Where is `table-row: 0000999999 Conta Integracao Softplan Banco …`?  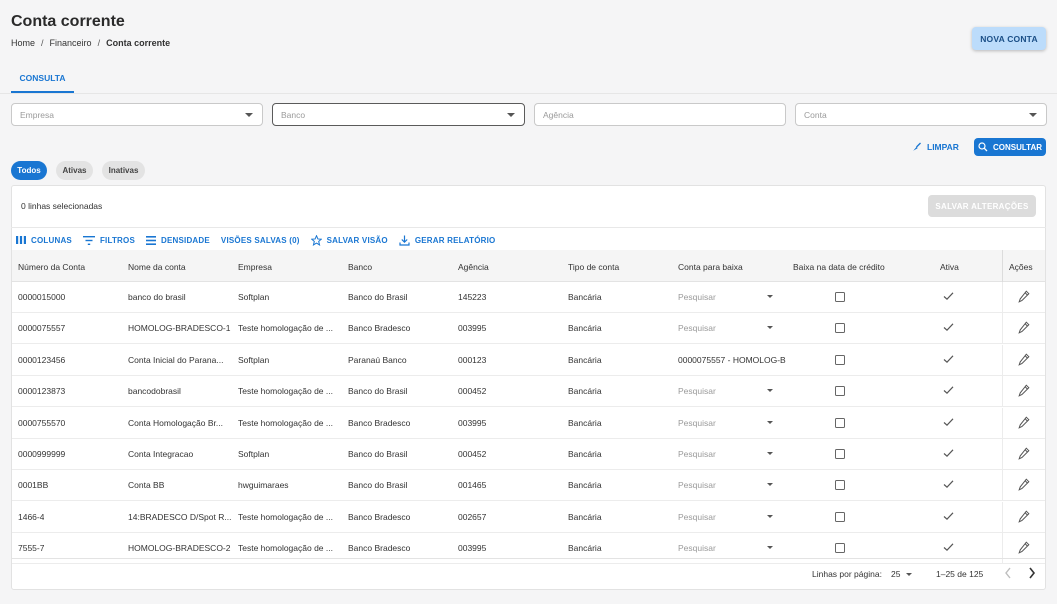 table-row: 0000999999 Conta Integracao Softplan Banco … is located at coordinates (528, 454).